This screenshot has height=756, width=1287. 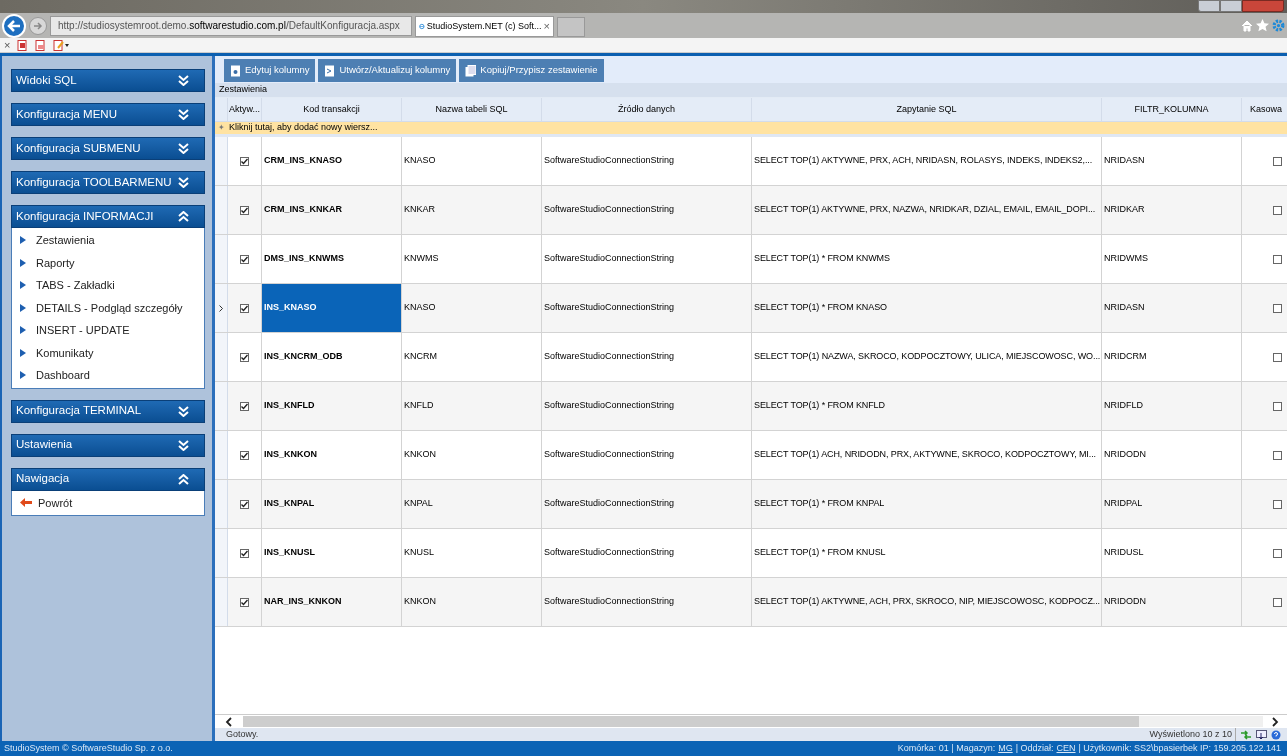 What do you see at coordinates (7, 45) in the screenshot?
I see `stop-button: ×` at bounding box center [7, 45].